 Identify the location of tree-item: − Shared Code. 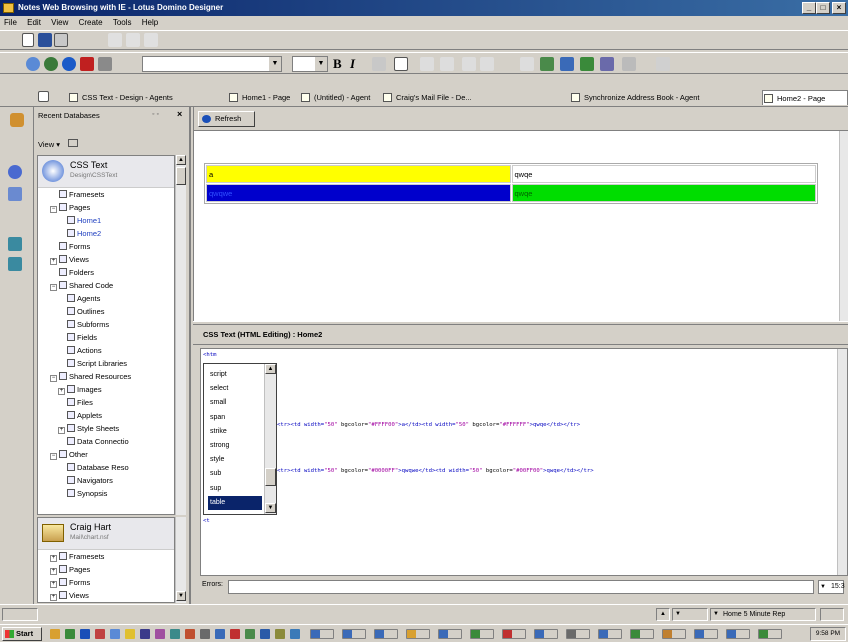
(81, 286).